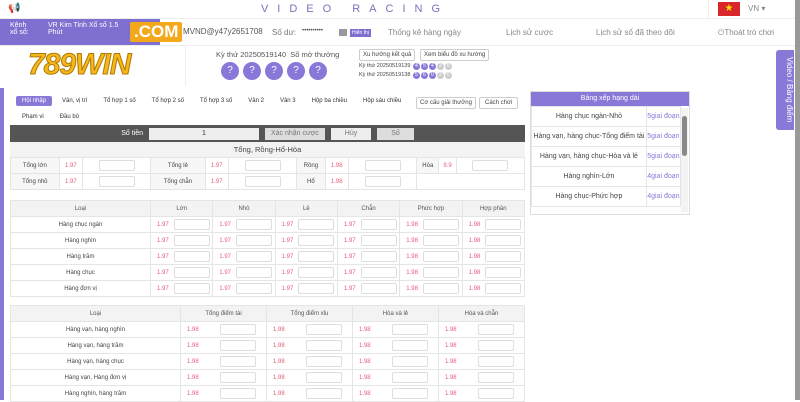 This screenshot has width=800, height=402. I want to click on amount-input: 1, so click(203, 133).